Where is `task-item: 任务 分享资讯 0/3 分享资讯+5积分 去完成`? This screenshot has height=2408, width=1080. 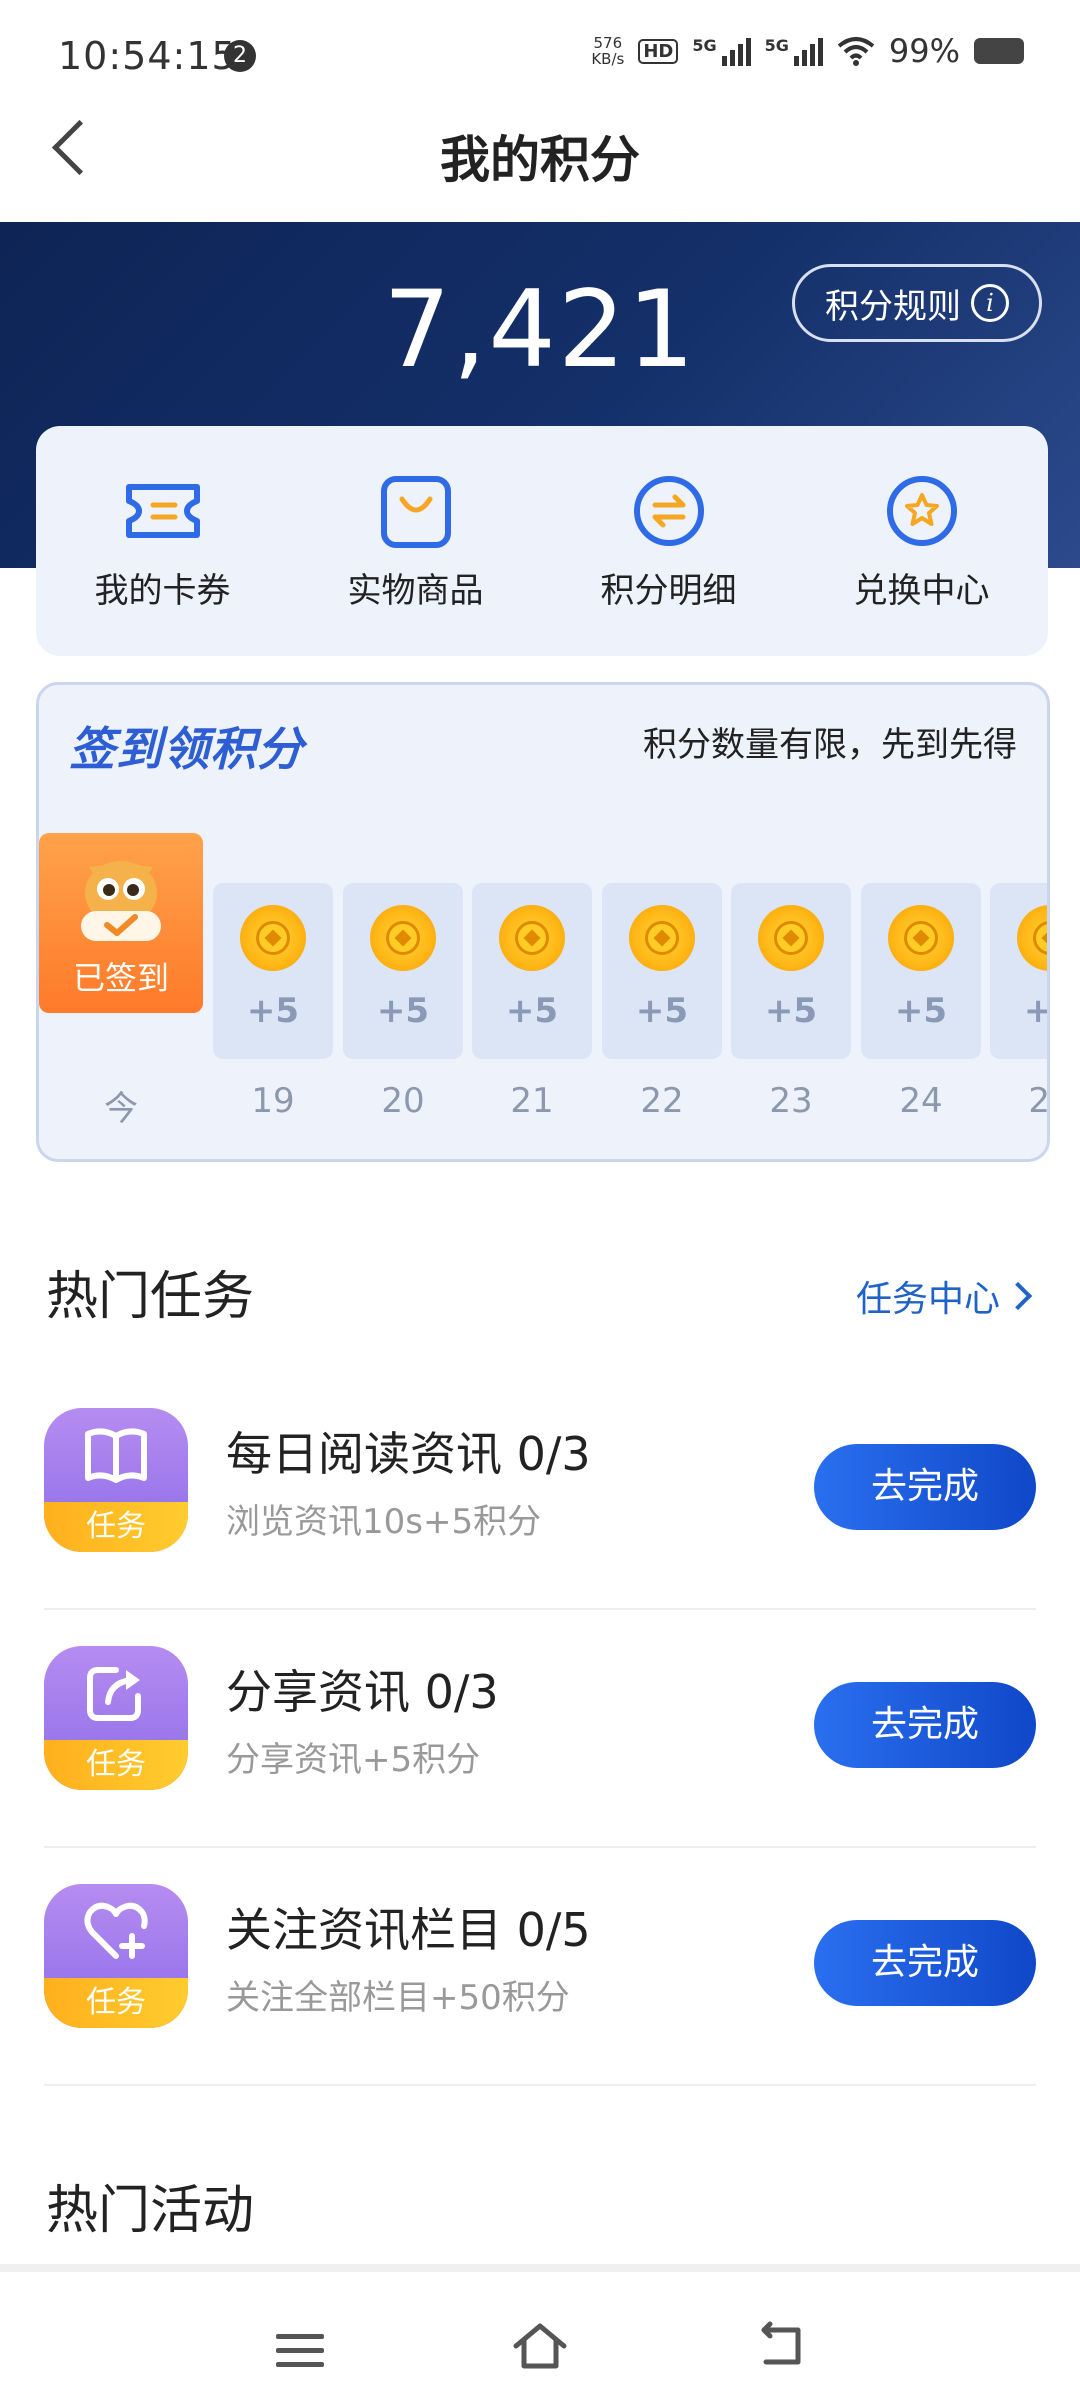 task-item: 任务 分享资讯 0/3 分享资讯+5积分 去完成 is located at coordinates (540, 1729).